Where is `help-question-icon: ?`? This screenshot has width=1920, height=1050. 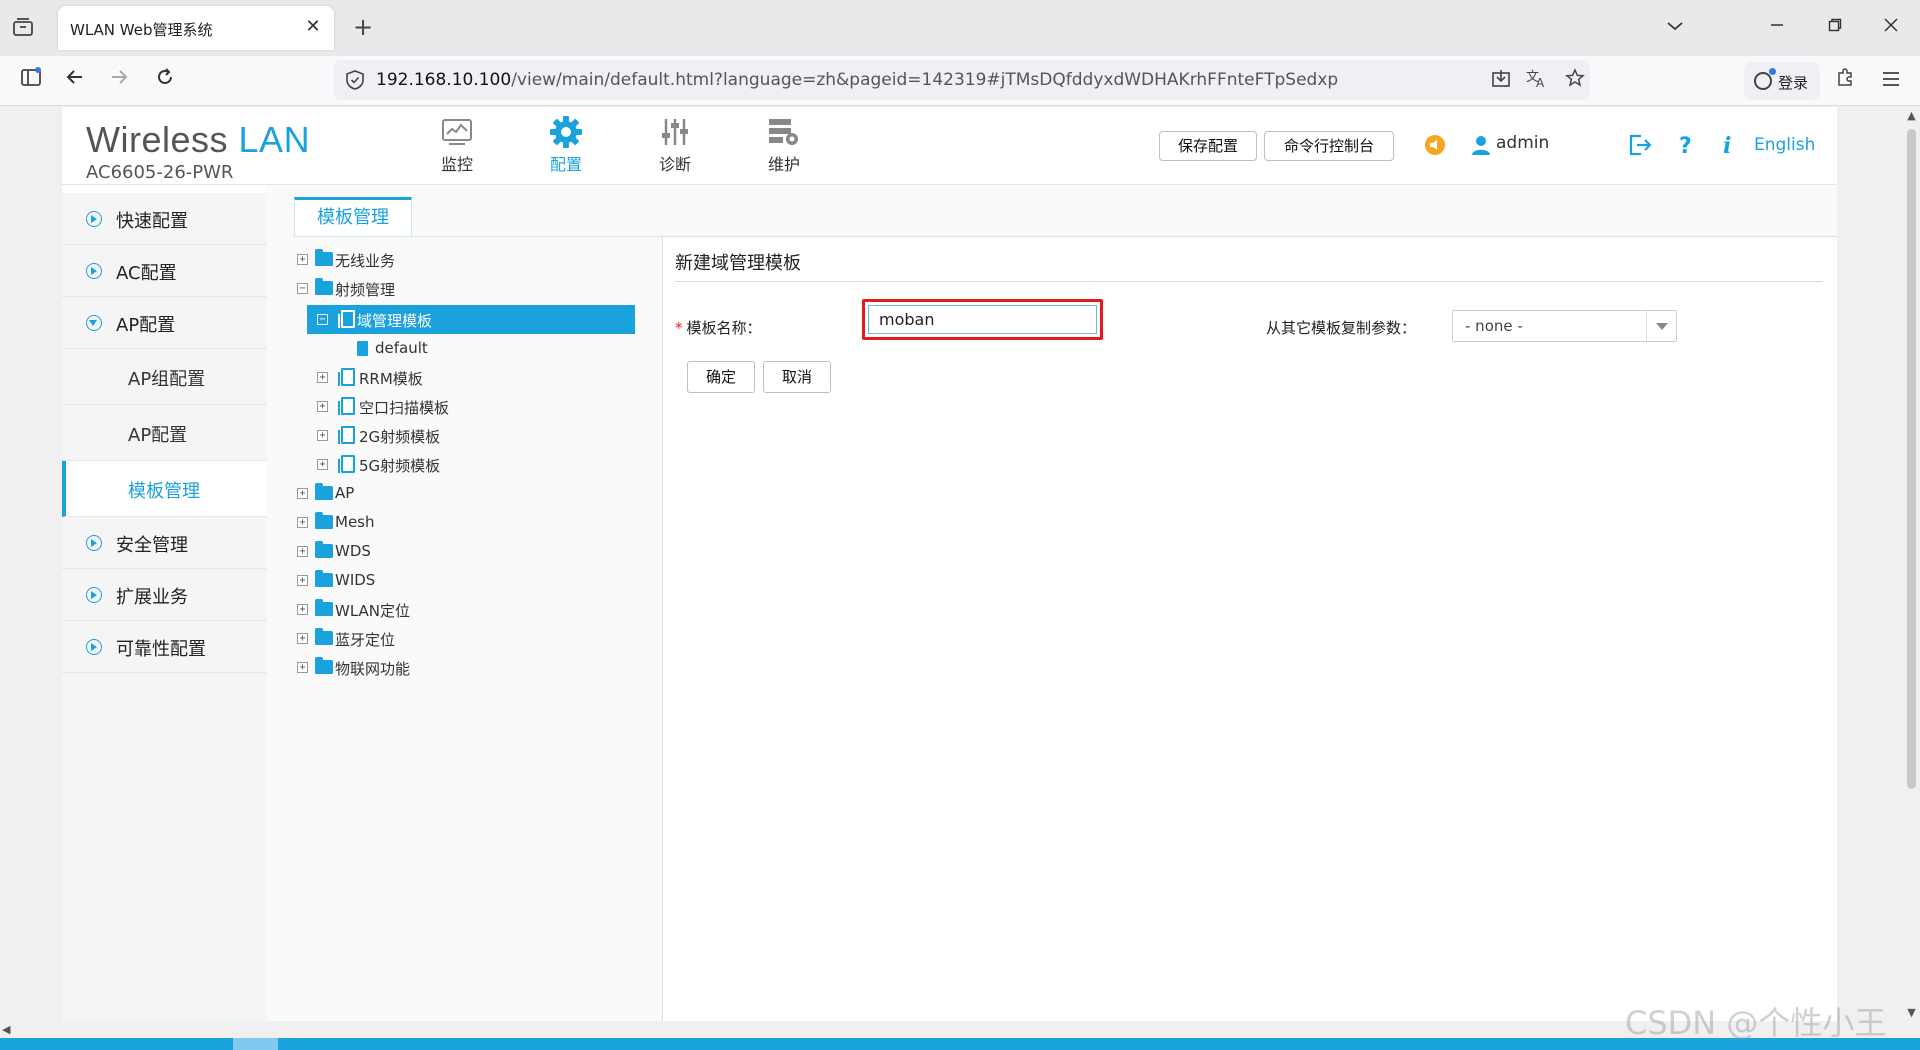 help-question-icon: ? is located at coordinates (1687, 146).